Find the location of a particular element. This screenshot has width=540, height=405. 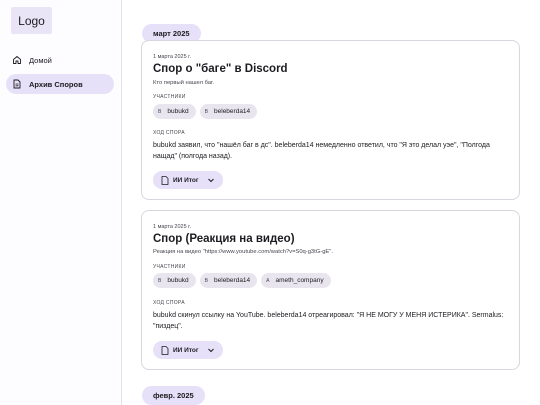

participant-avatar: A is located at coordinates (268, 280).